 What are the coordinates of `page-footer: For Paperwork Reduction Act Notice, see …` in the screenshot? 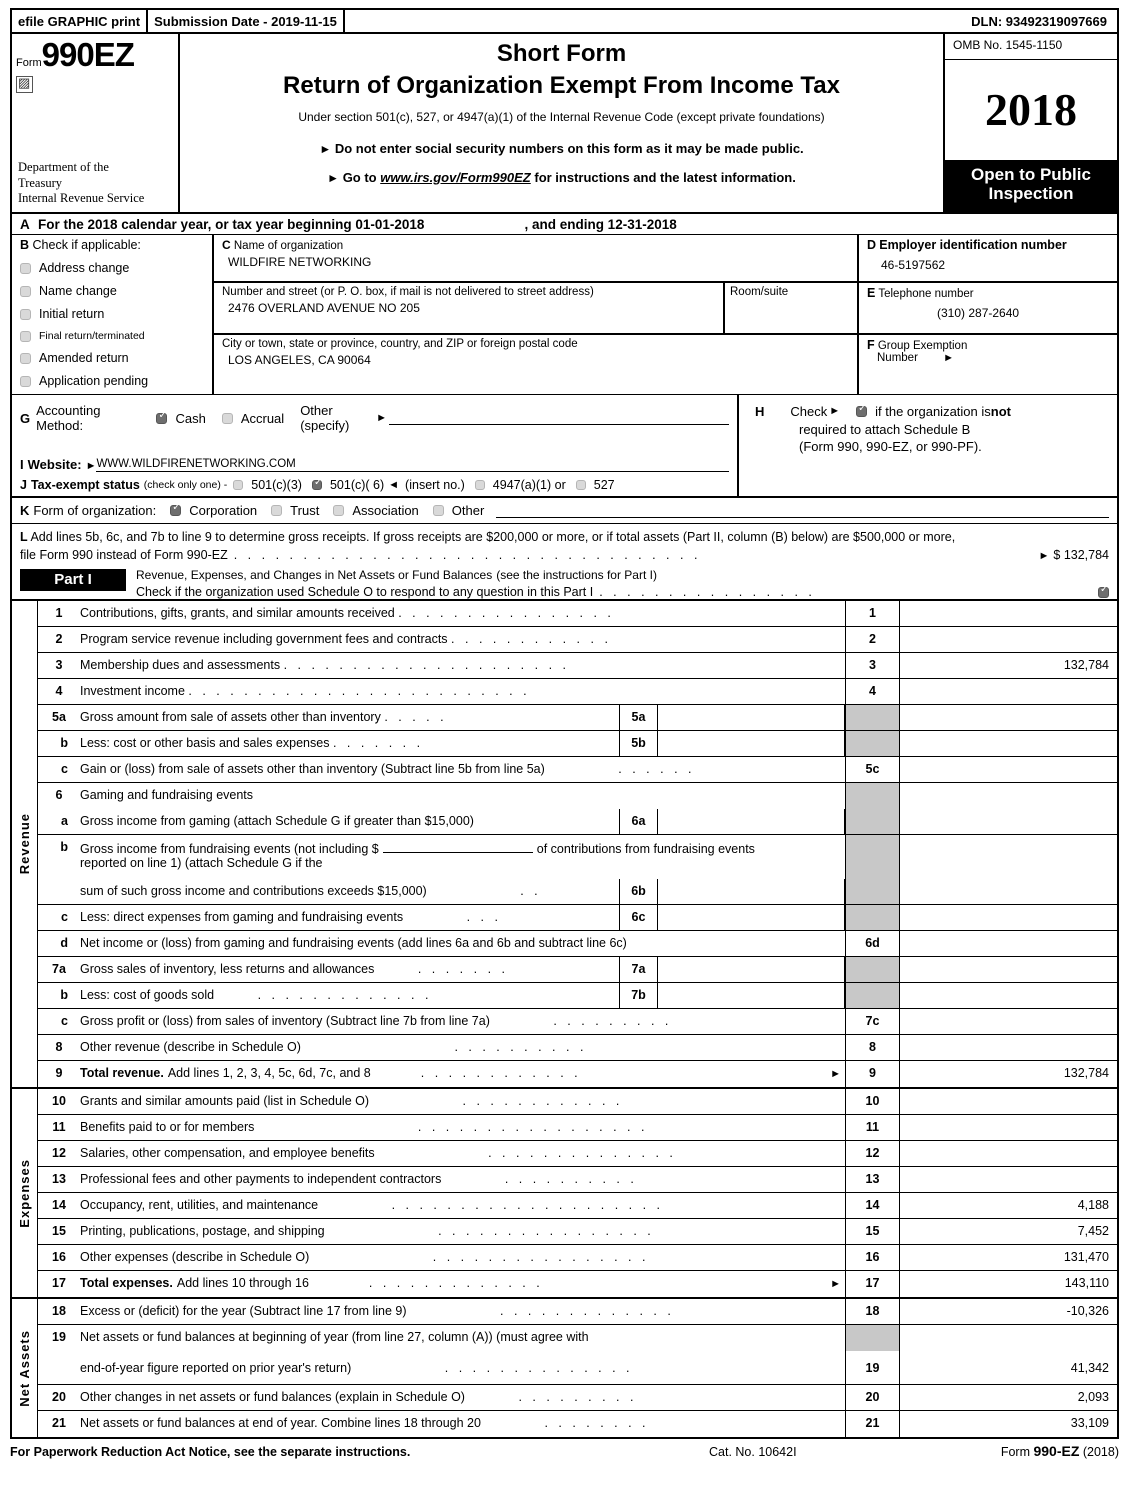 It's located at (564, 1449).